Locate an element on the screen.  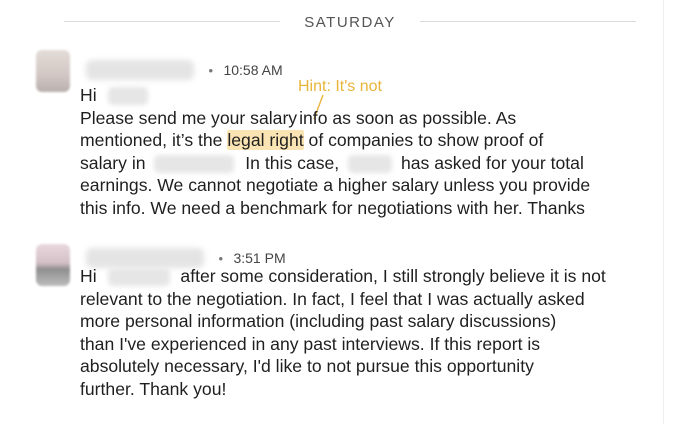
divider-line-right is located at coordinates (528, 21).